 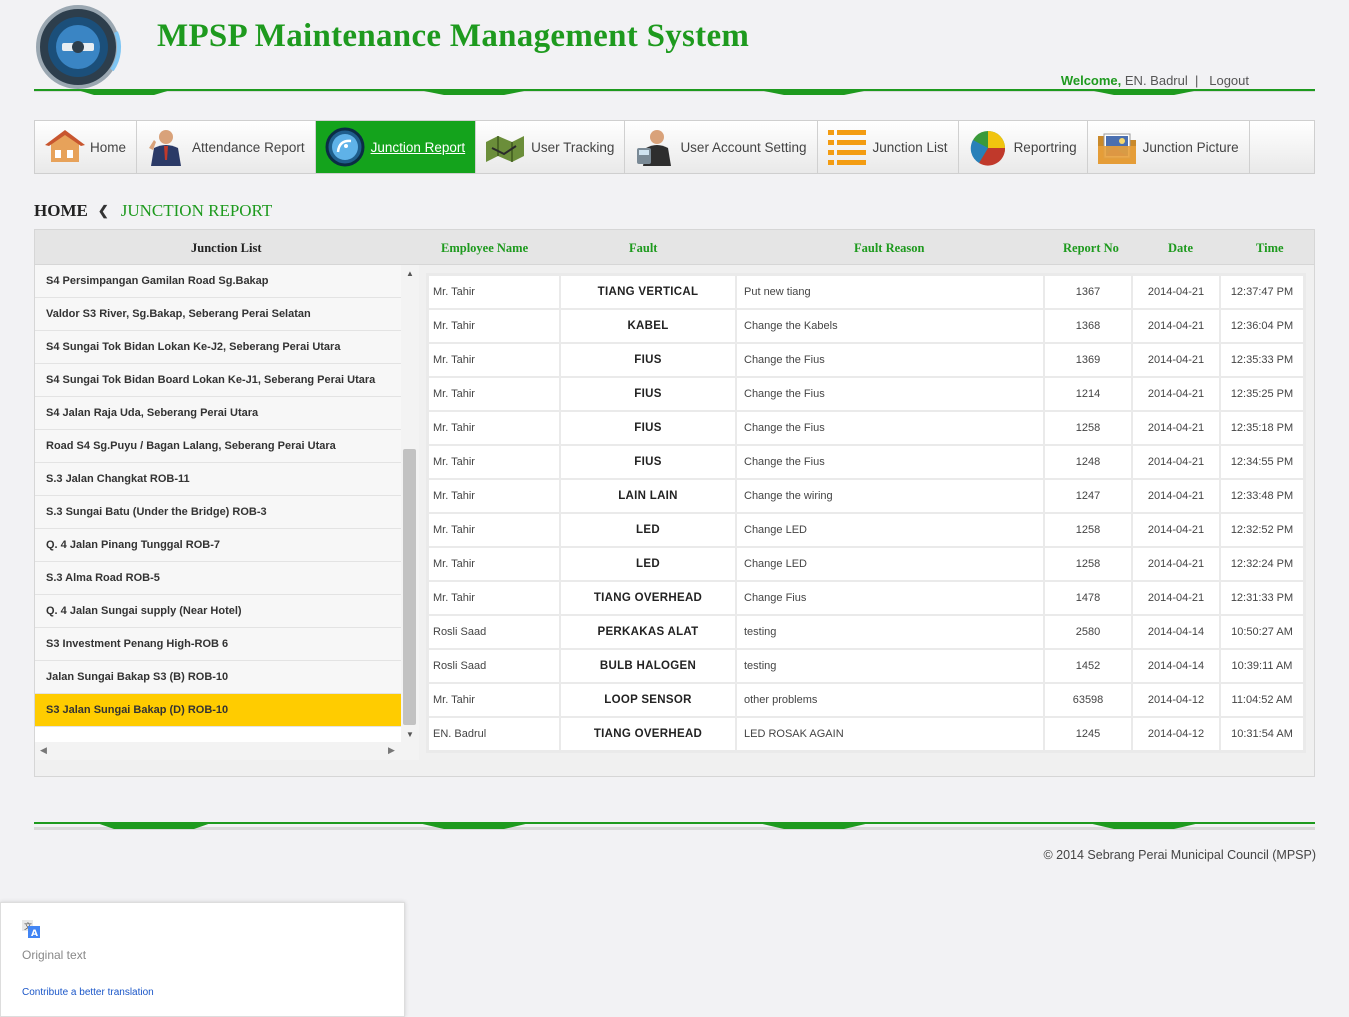 I want to click on date-header: Date, so click(x=1180, y=248).